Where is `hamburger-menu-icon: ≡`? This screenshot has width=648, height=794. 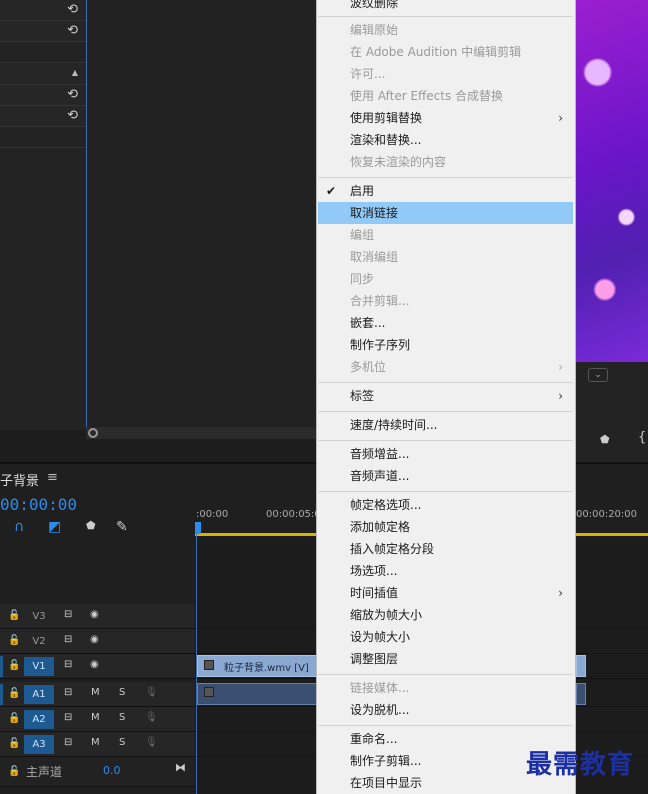 hamburger-menu-icon: ≡ is located at coordinates (52, 477).